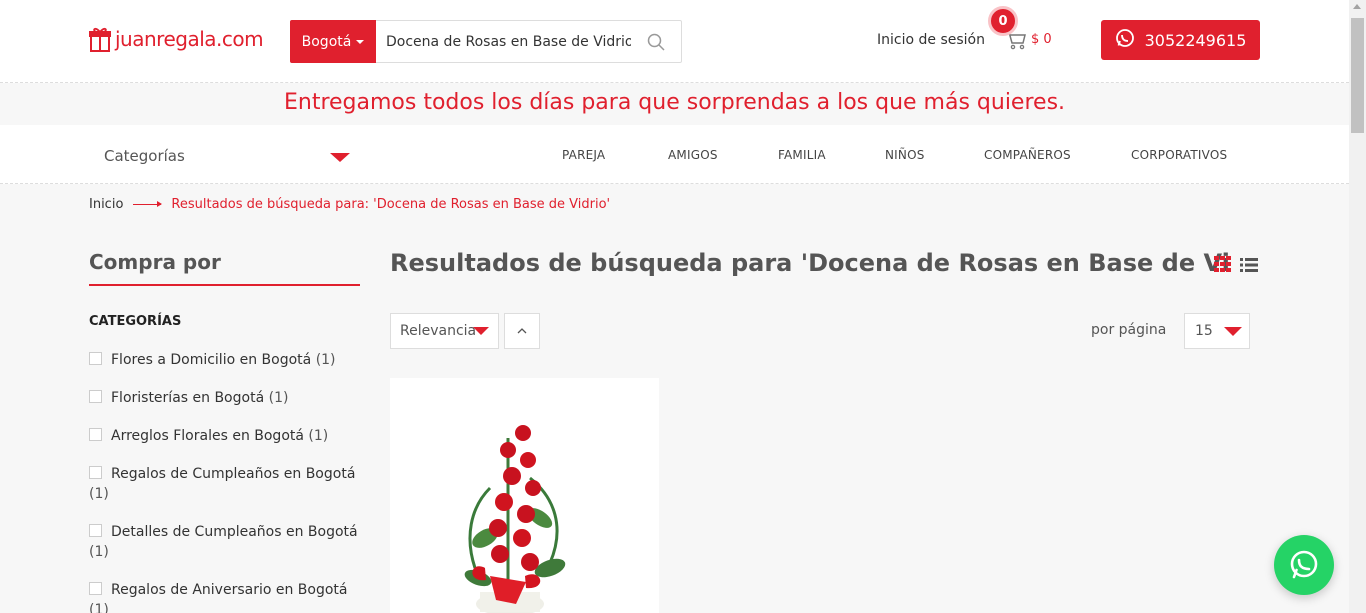 The width and height of the screenshot is (1366, 613). Describe the element at coordinates (1003, 21) in the screenshot. I see `cart-count-badge: 0` at that location.